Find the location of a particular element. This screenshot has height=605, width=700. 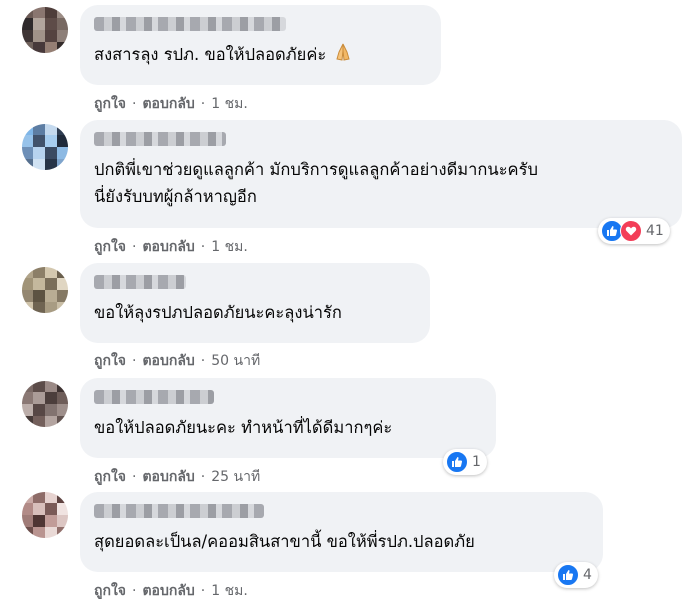

reaction-summary: 41 is located at coordinates (634, 231).